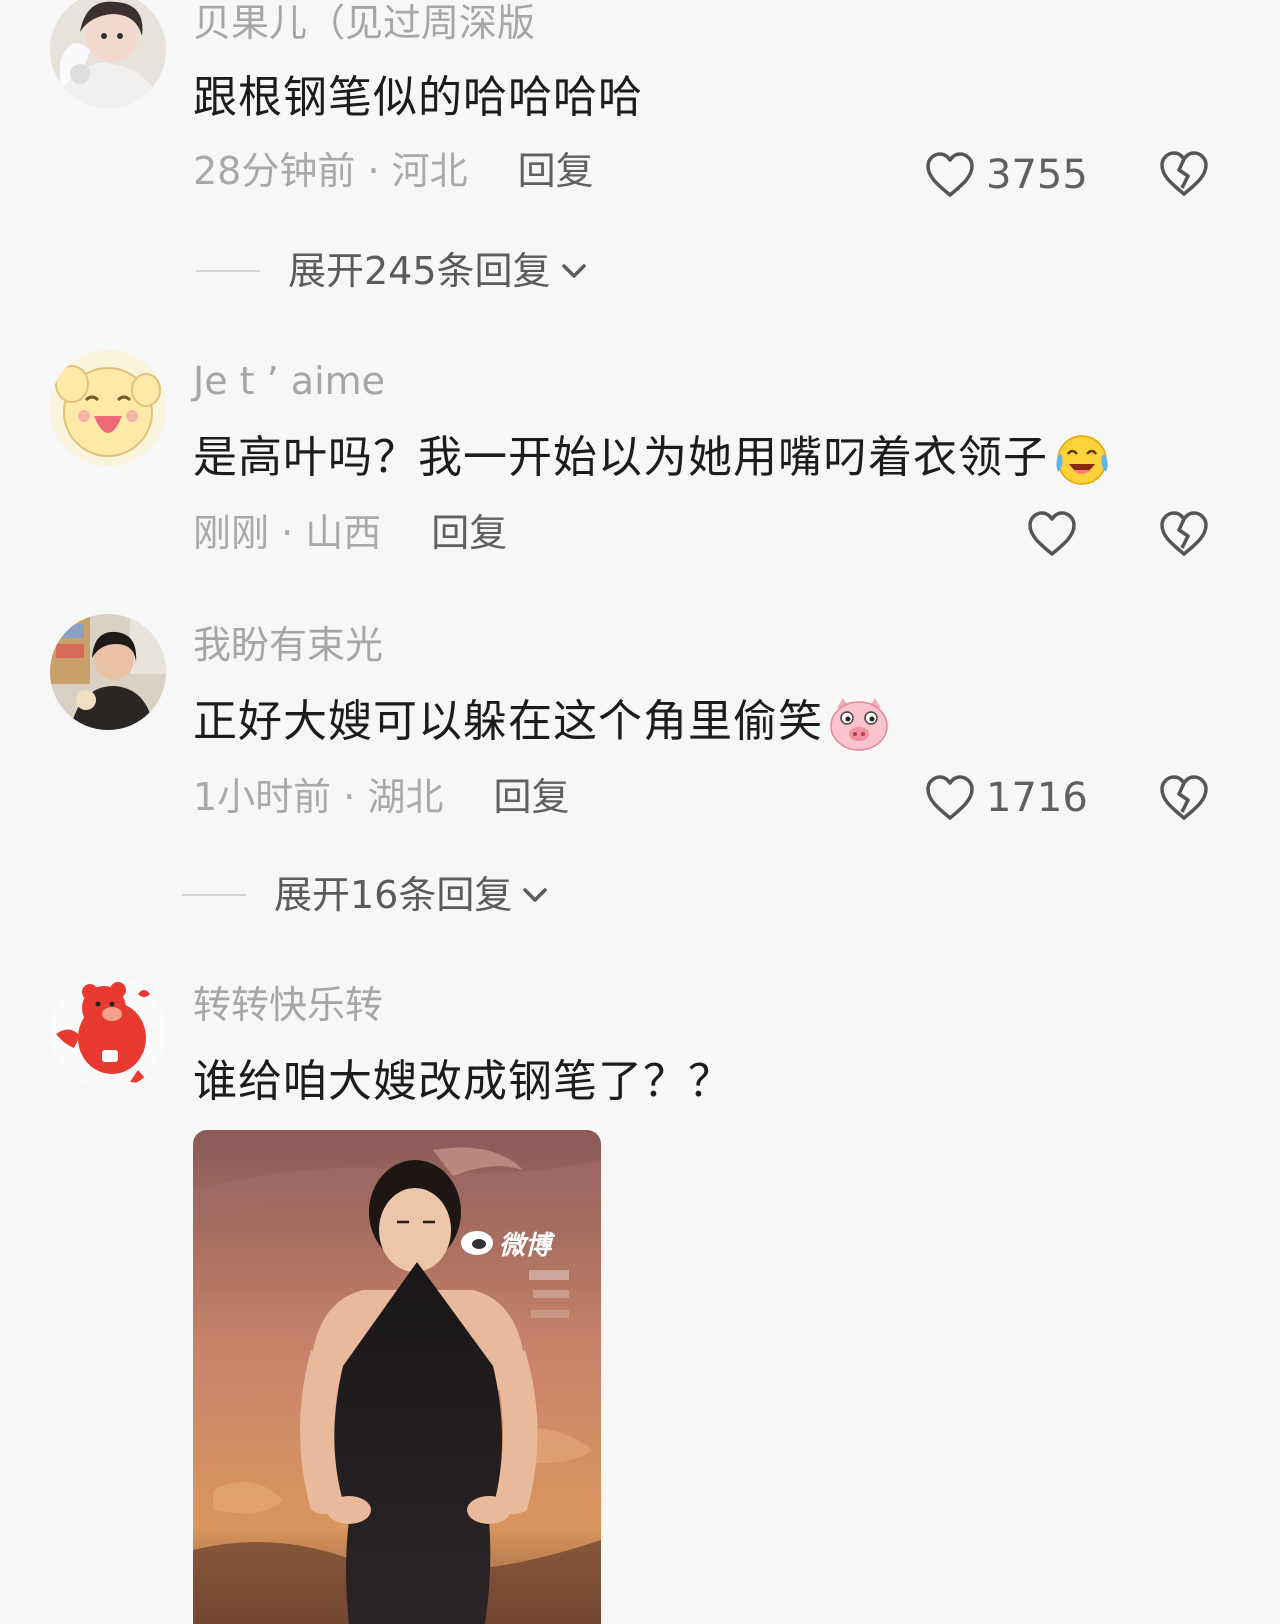  I want to click on like-button: 1716, so click(1006, 798).